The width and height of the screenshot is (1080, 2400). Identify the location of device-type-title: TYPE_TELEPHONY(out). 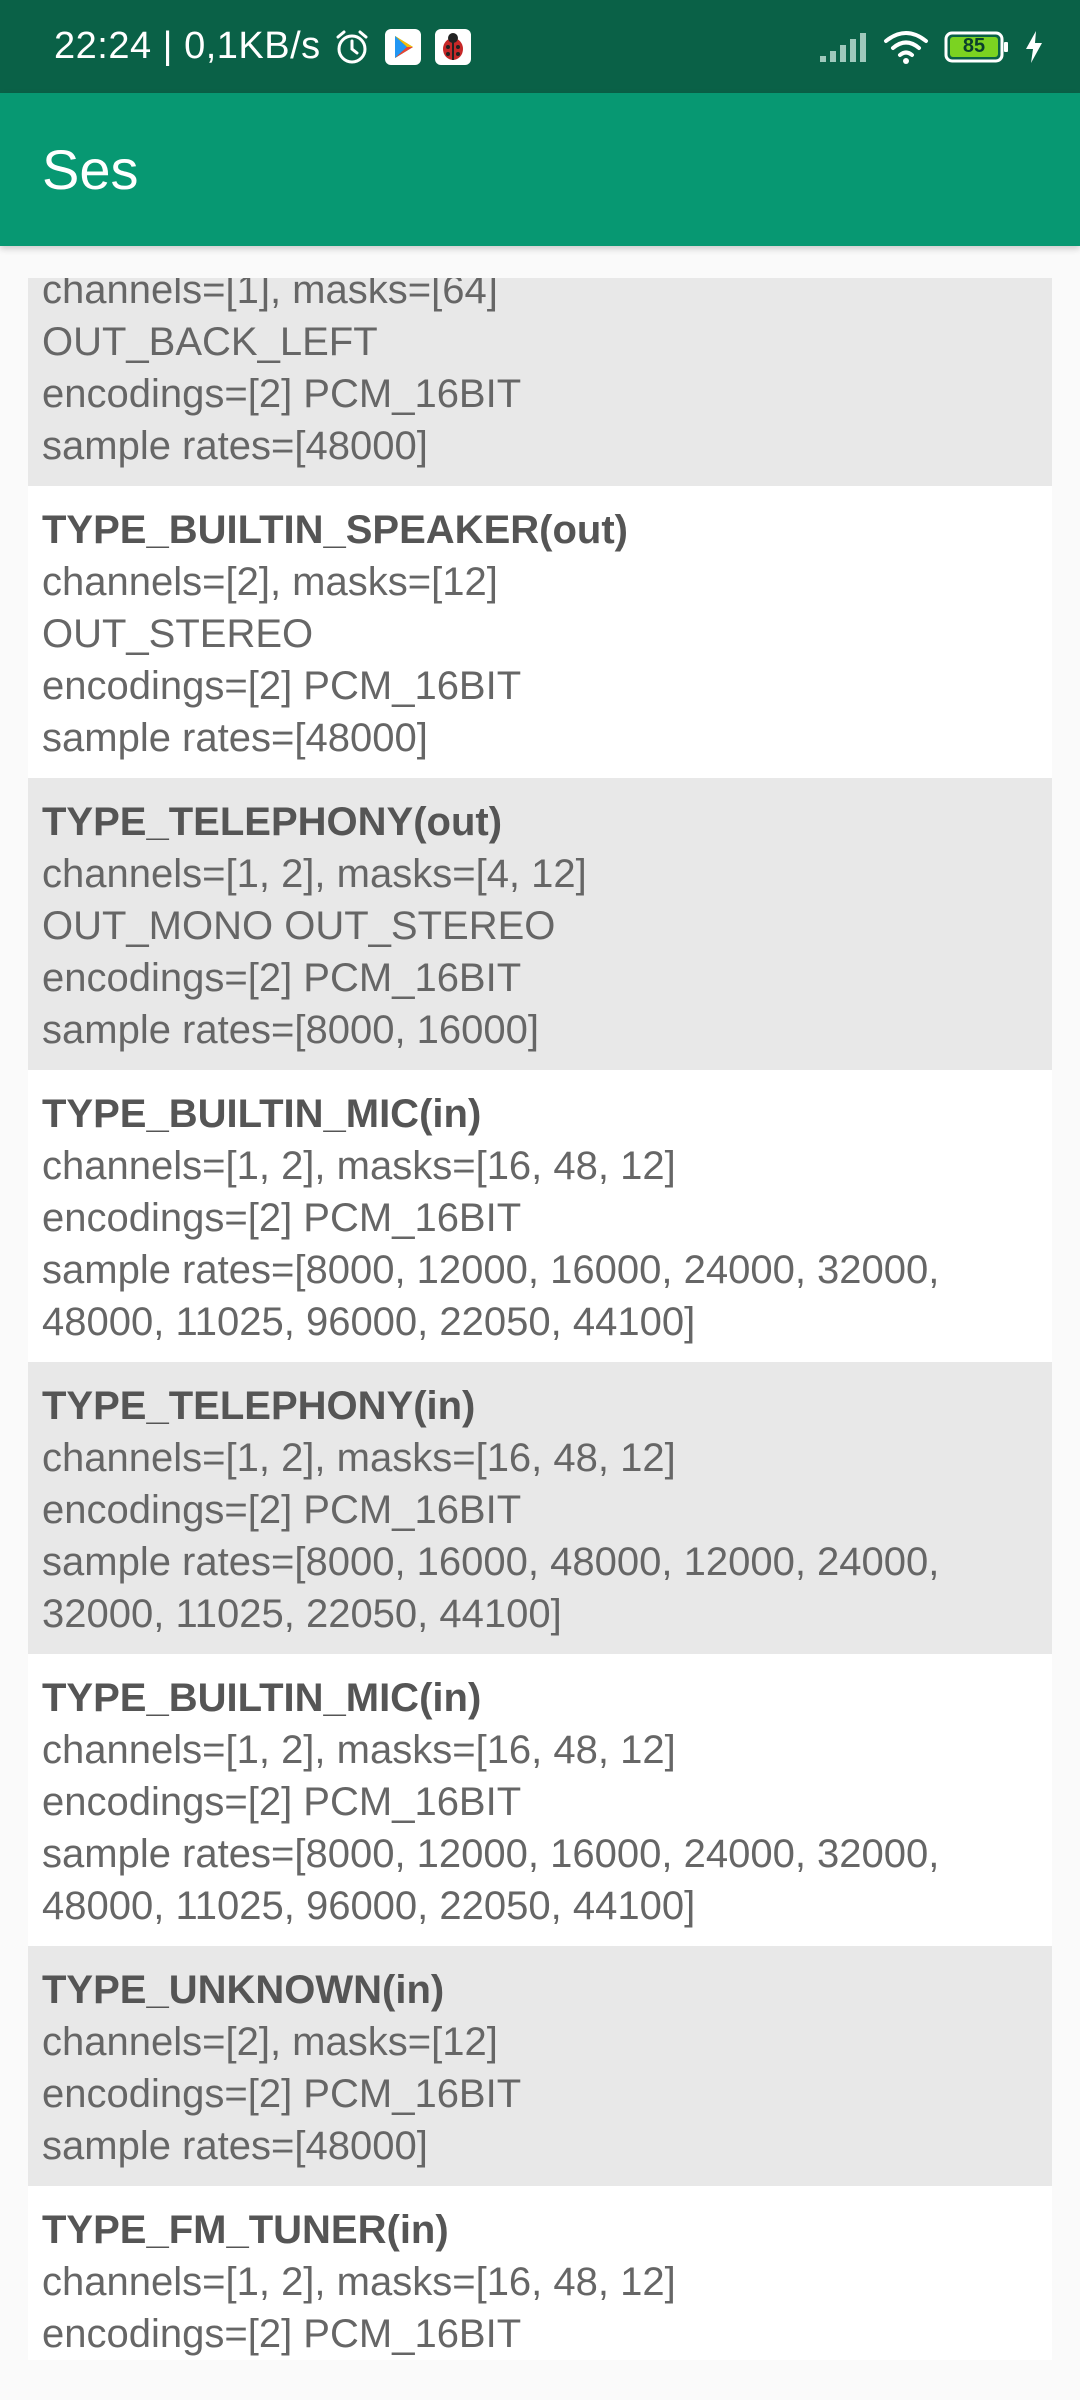
(272, 822).